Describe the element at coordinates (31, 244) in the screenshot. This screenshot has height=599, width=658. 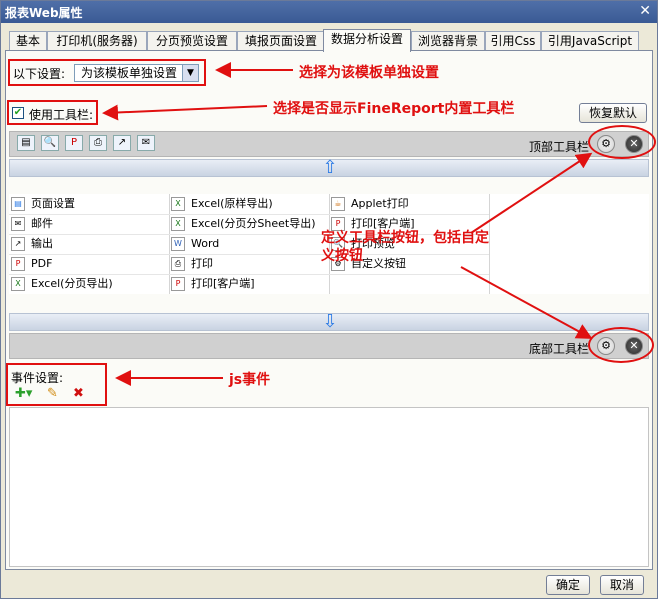
I see `list-item: ↗ 输出` at that location.